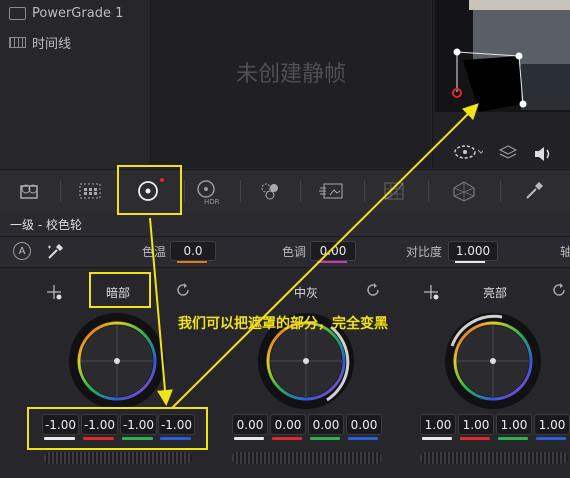  Describe the element at coordinates (283, 324) in the screenshot. I see `annotation-text: 我们可以把遮罩的部分，完全变黑` at that location.